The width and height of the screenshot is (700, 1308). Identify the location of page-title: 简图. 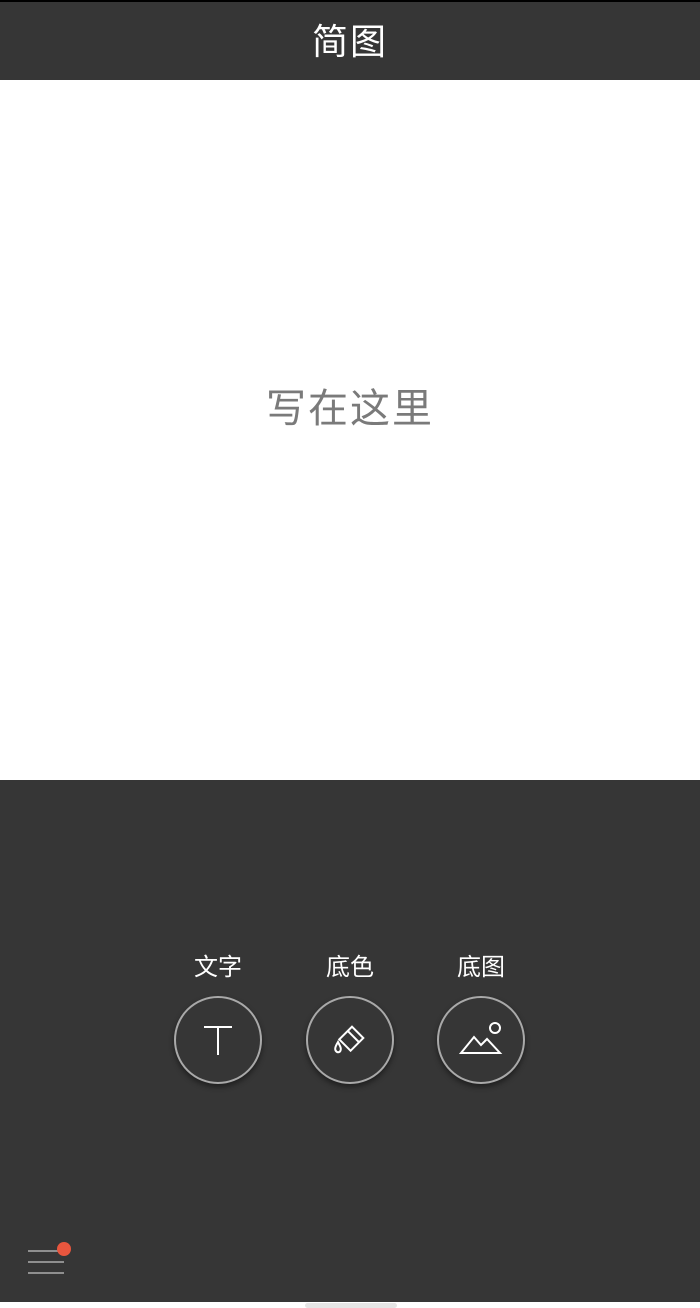
(349, 42).